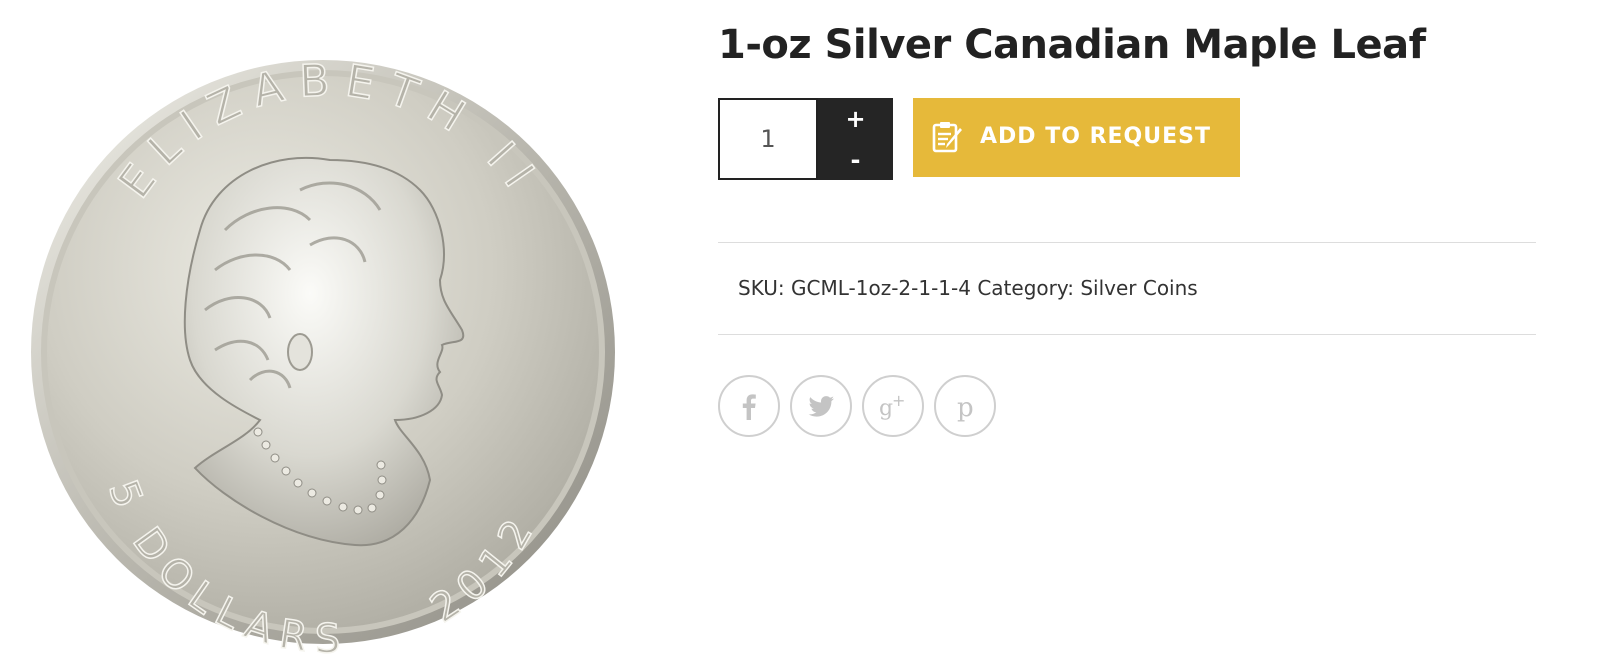 Image resolution: width=1600 pixels, height=672 pixels. Describe the element at coordinates (855, 159) in the screenshot. I see `decrement-button: -` at that location.